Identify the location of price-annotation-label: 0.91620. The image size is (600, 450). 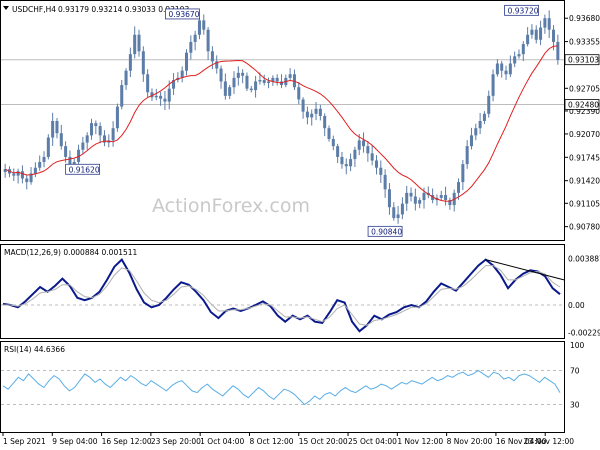
(84, 169).